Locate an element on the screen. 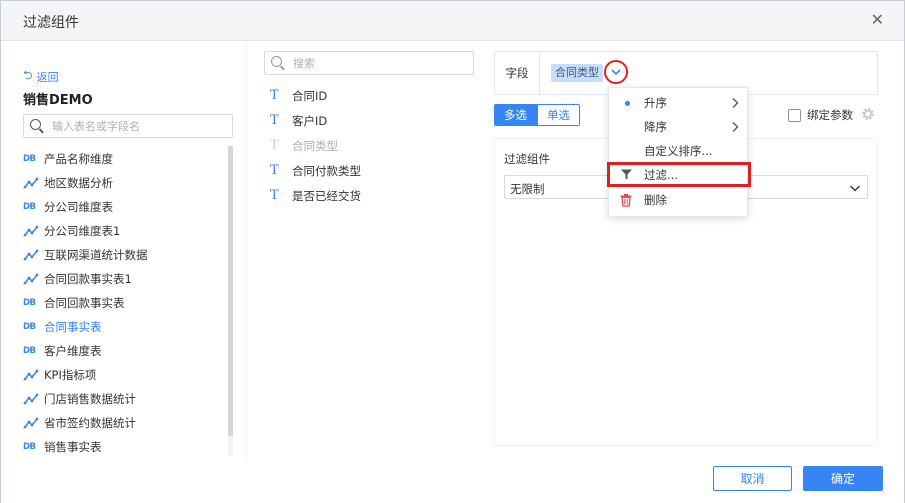 This screenshot has width=905, height=503. table-item-label: 合同回款事实表1 is located at coordinates (88, 279).